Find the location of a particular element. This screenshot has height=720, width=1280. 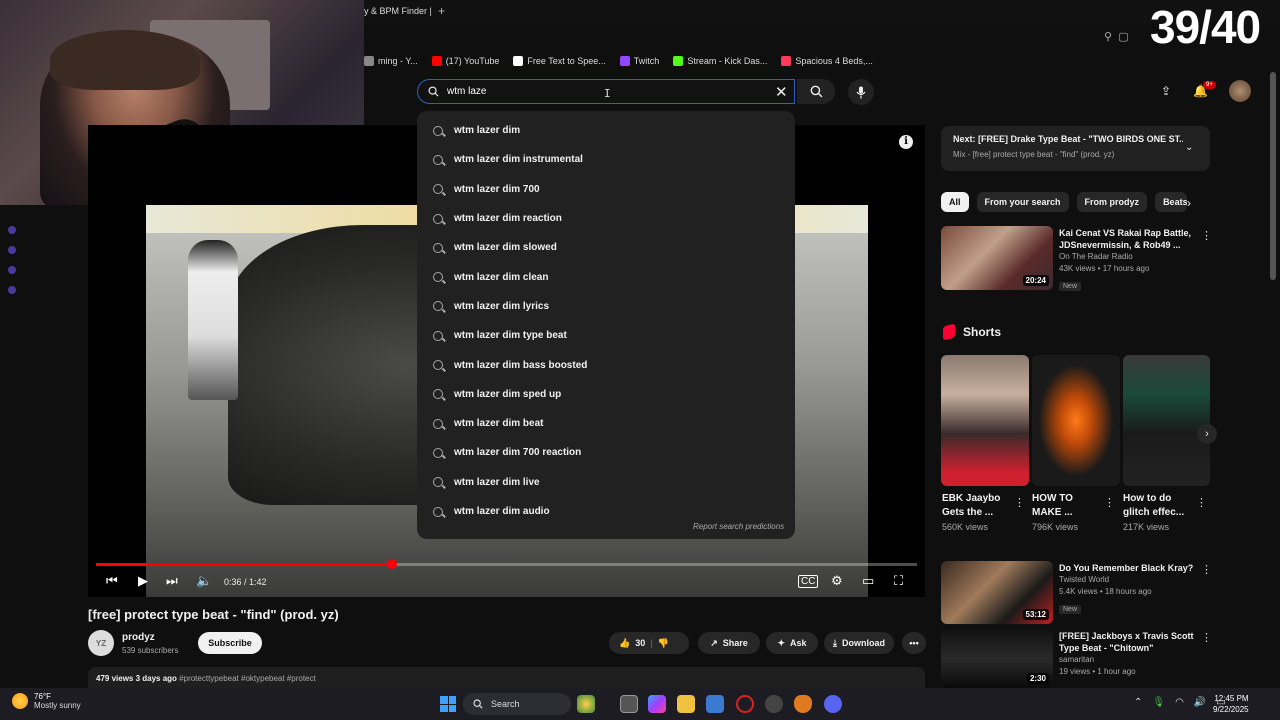

search-suggestion-item: wtm lazer dim sped up is located at coordinates (606, 394).